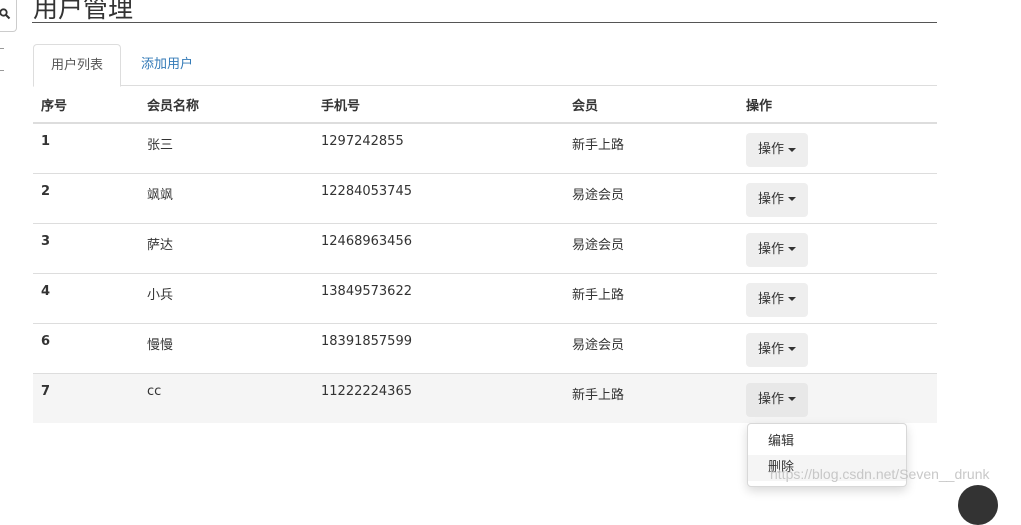 This screenshot has width=1021, height=525. I want to click on cell-phone: 18391857599, so click(438, 347).